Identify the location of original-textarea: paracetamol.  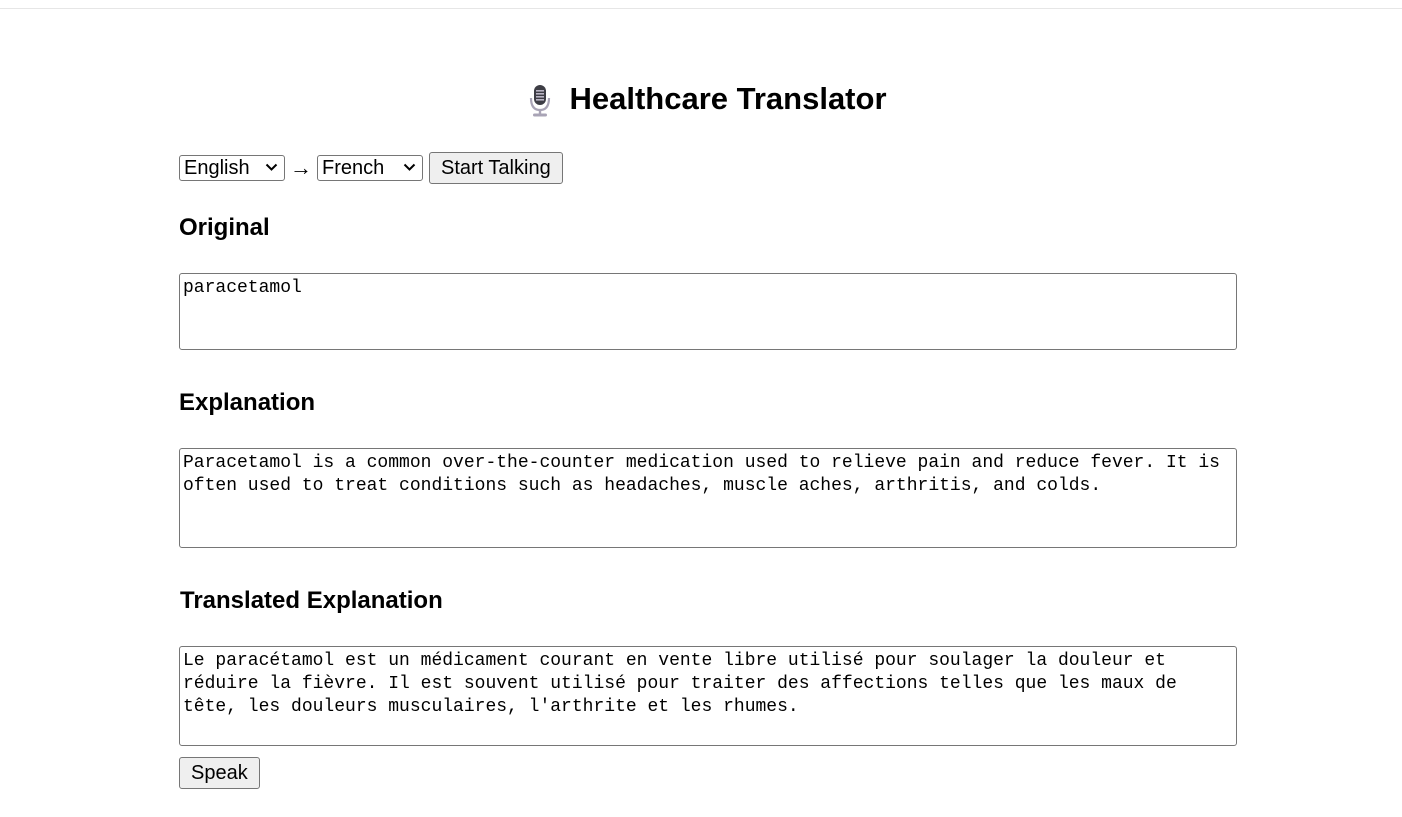
(708, 311).